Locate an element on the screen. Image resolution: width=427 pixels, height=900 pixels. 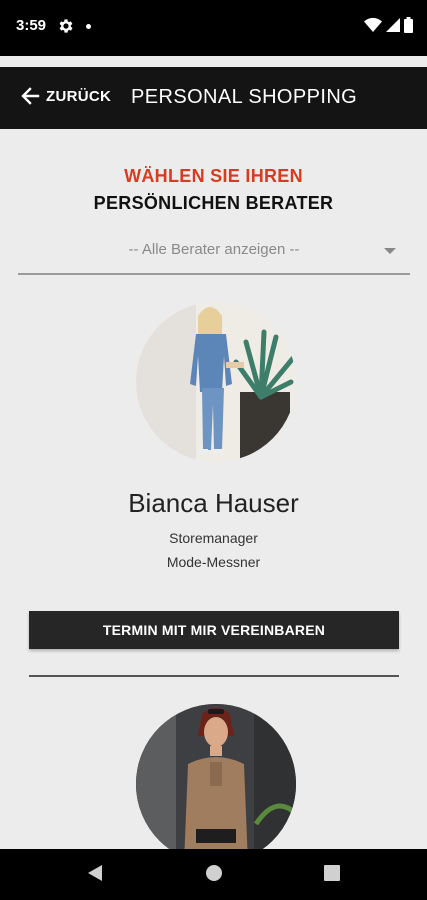
back-triangle-icon is located at coordinates (95, 873).